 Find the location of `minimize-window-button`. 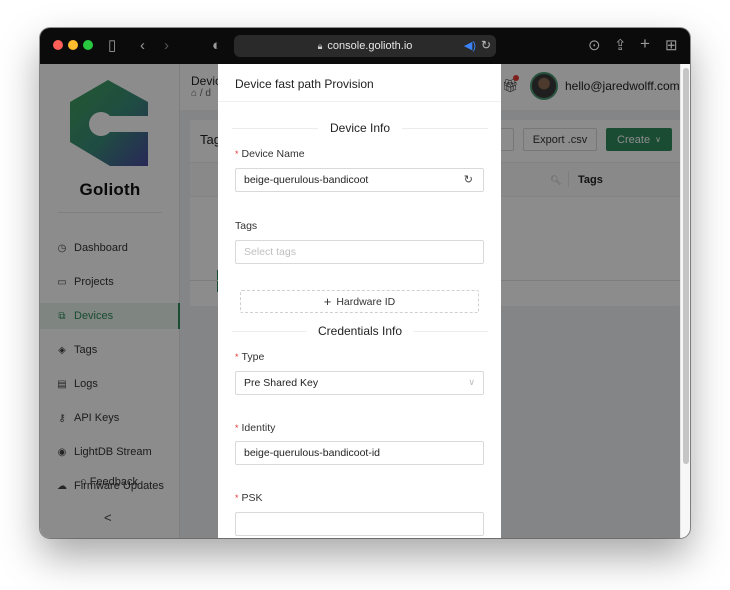

minimize-window-button is located at coordinates (73, 45).